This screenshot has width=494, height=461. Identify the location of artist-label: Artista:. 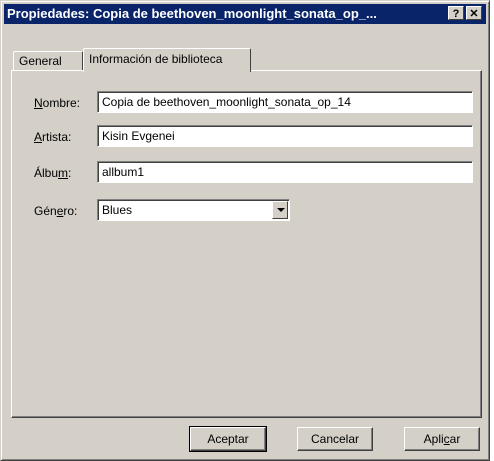
(53, 137).